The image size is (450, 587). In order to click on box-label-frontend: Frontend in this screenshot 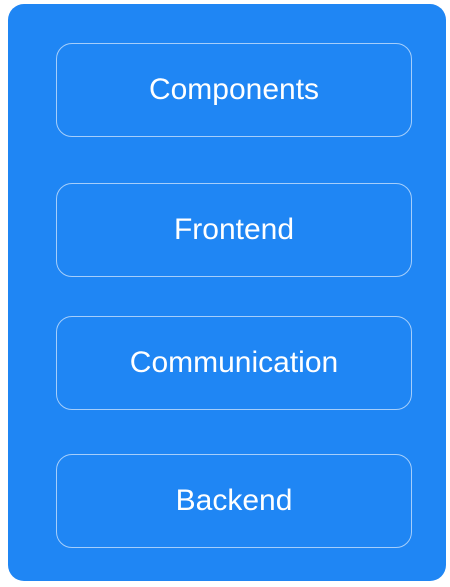, I will do `click(234, 229)`.